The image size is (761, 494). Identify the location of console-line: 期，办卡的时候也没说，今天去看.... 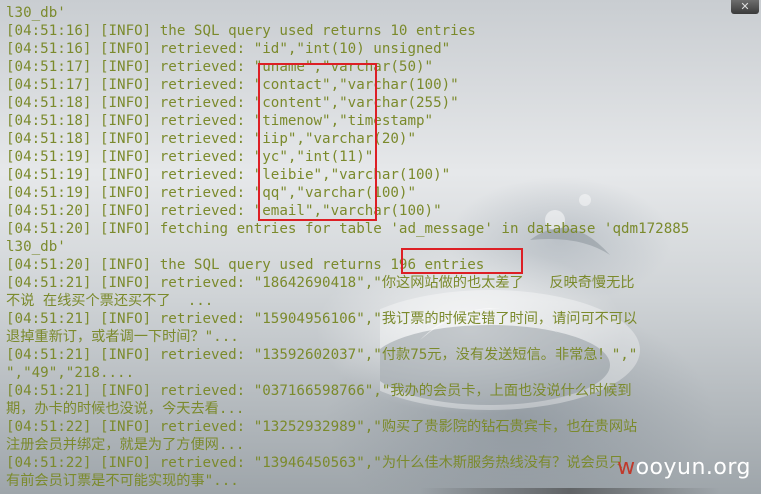
(125, 409).